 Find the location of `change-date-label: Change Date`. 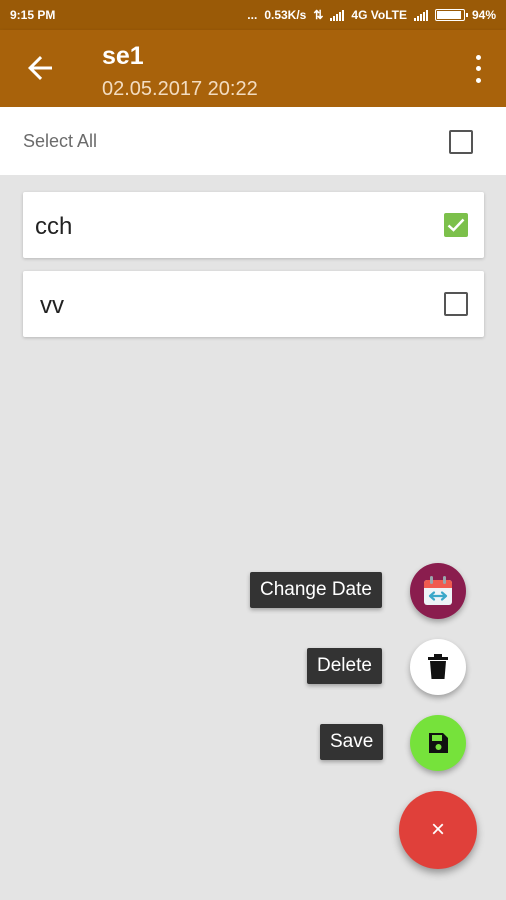

change-date-label: Change Date is located at coordinates (316, 590).